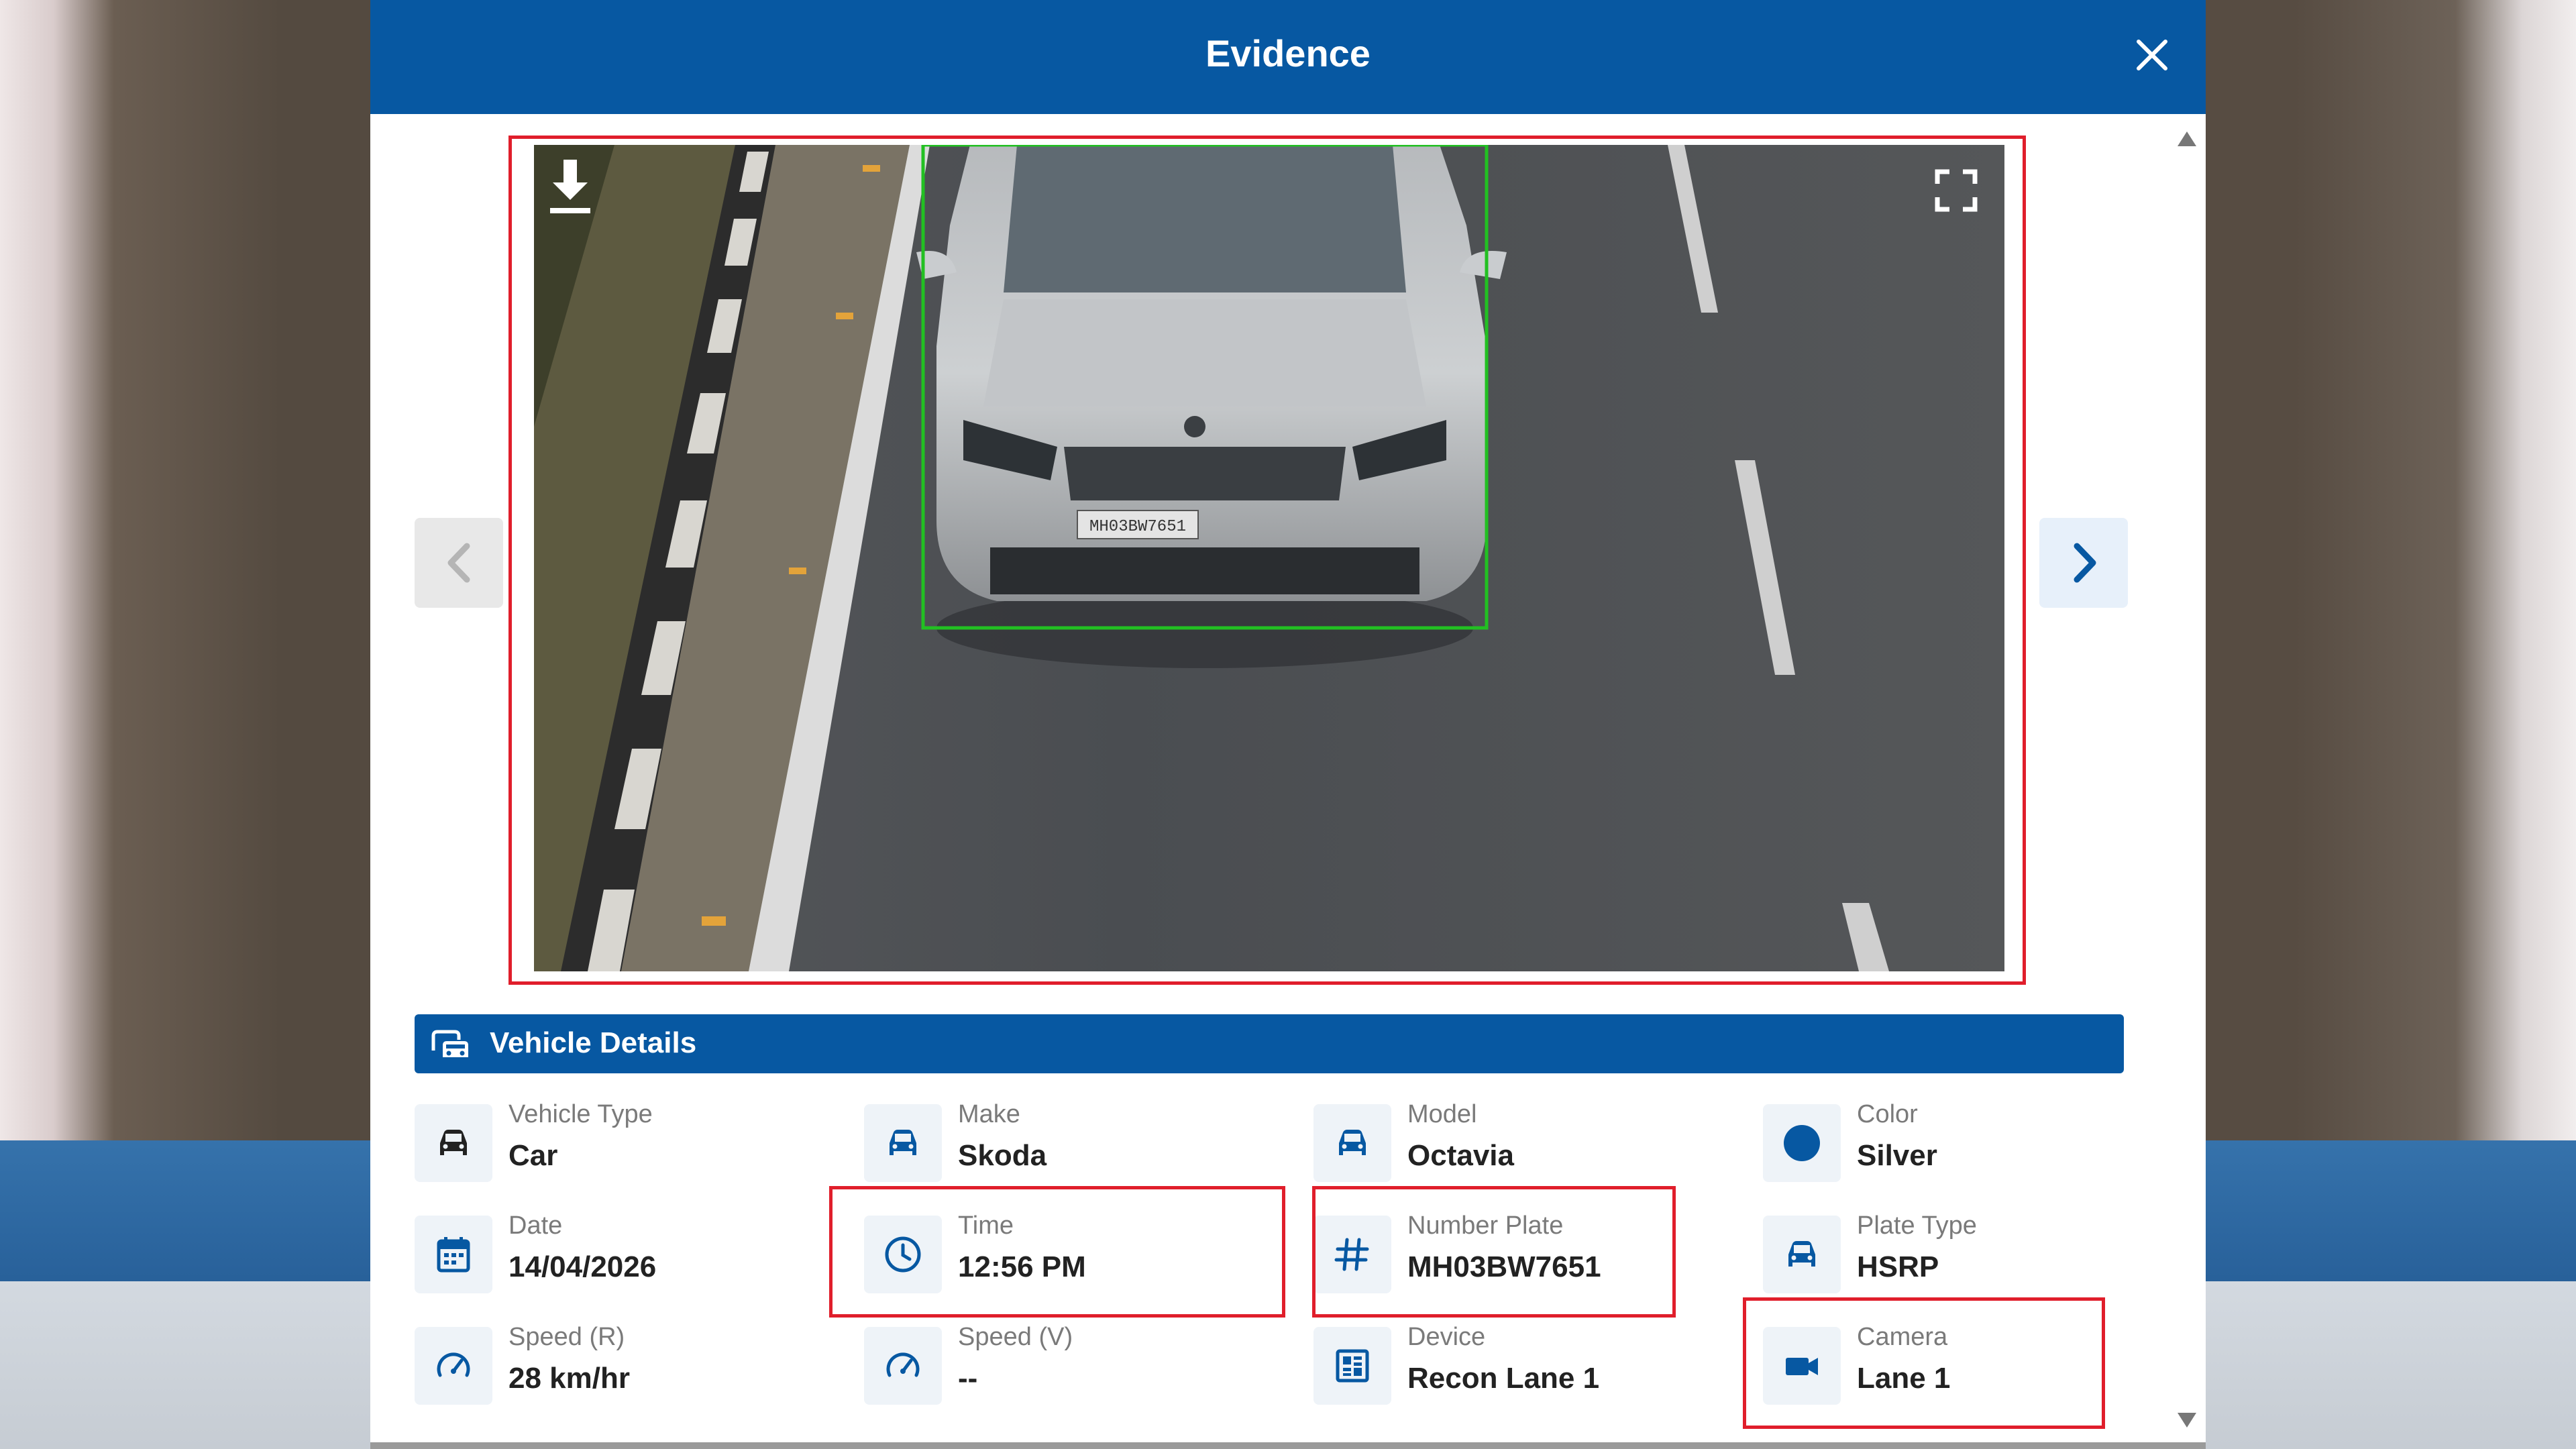 The width and height of the screenshot is (2576, 1449). I want to click on detail-value: Octavia, so click(1460, 1155).